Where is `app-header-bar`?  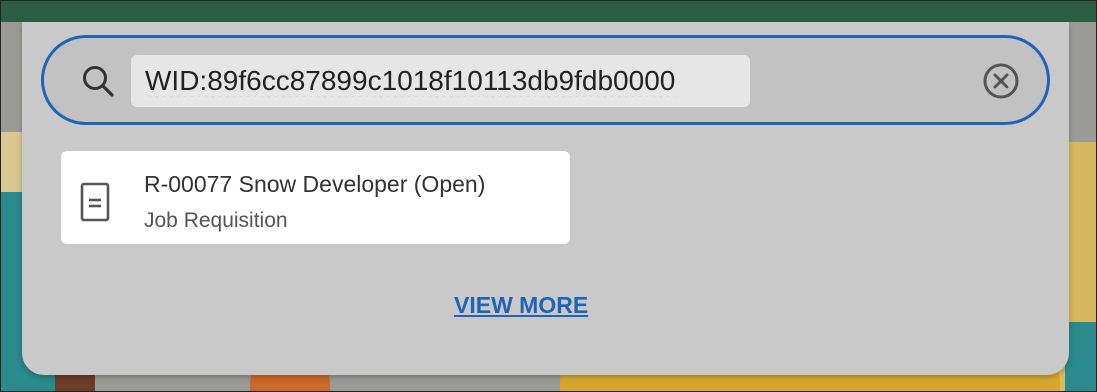
app-header-bar is located at coordinates (548, 11).